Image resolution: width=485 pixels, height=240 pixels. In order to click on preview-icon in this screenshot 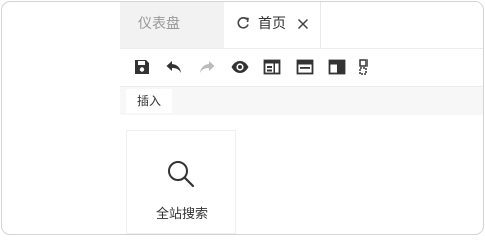, I will do `click(240, 67)`.